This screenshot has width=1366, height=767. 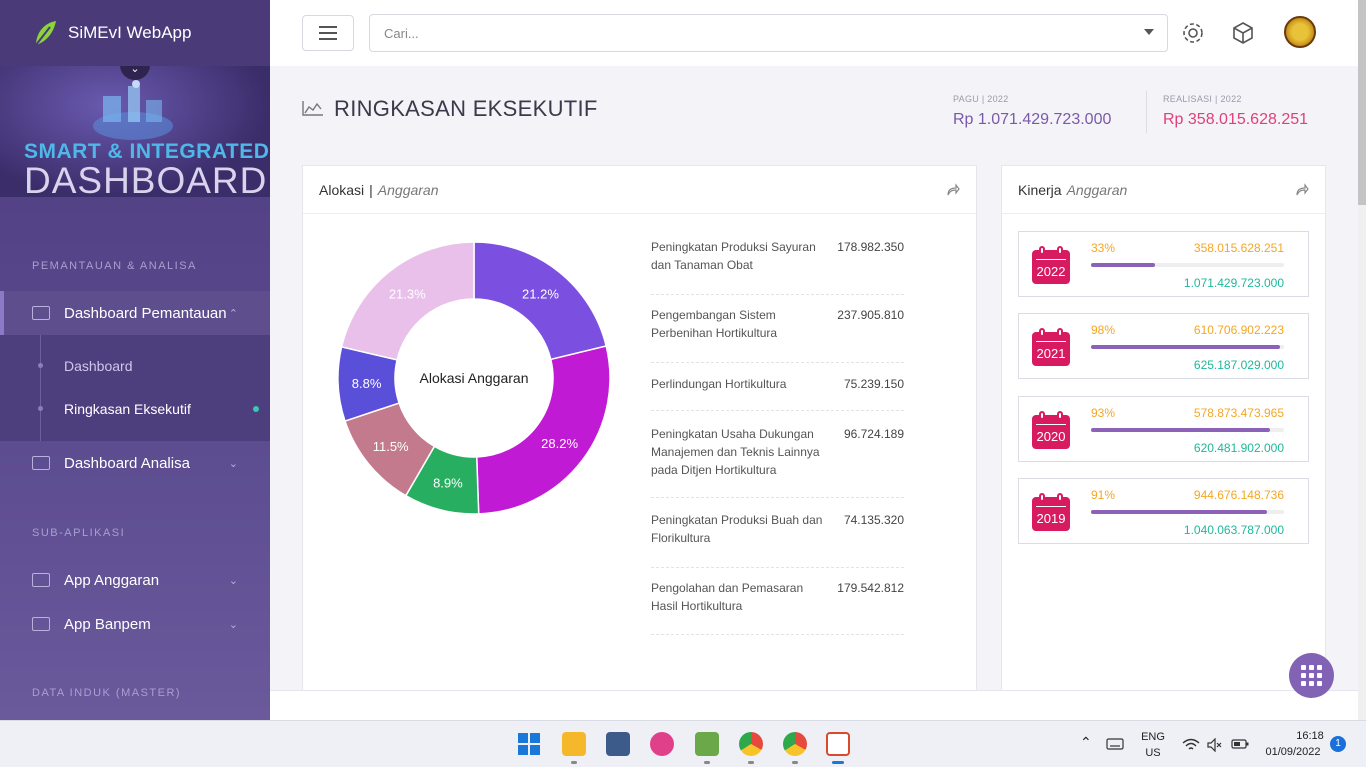 What do you see at coordinates (540, 294) in the screenshot?
I see `donut-slice-label: 21.2%` at bounding box center [540, 294].